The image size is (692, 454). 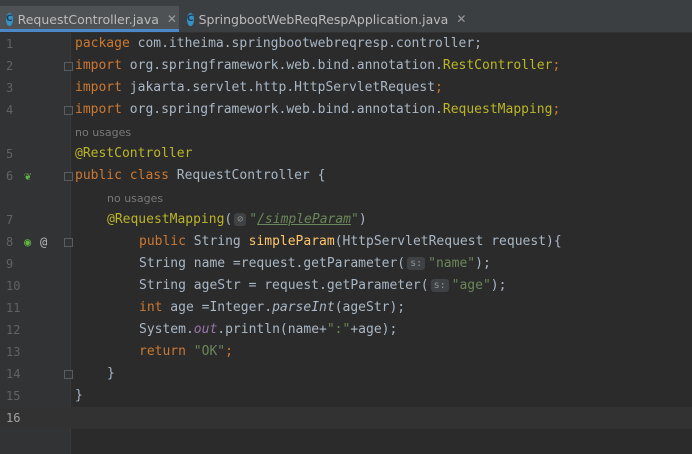 I want to click on line-number: 11, so click(x=13, y=308).